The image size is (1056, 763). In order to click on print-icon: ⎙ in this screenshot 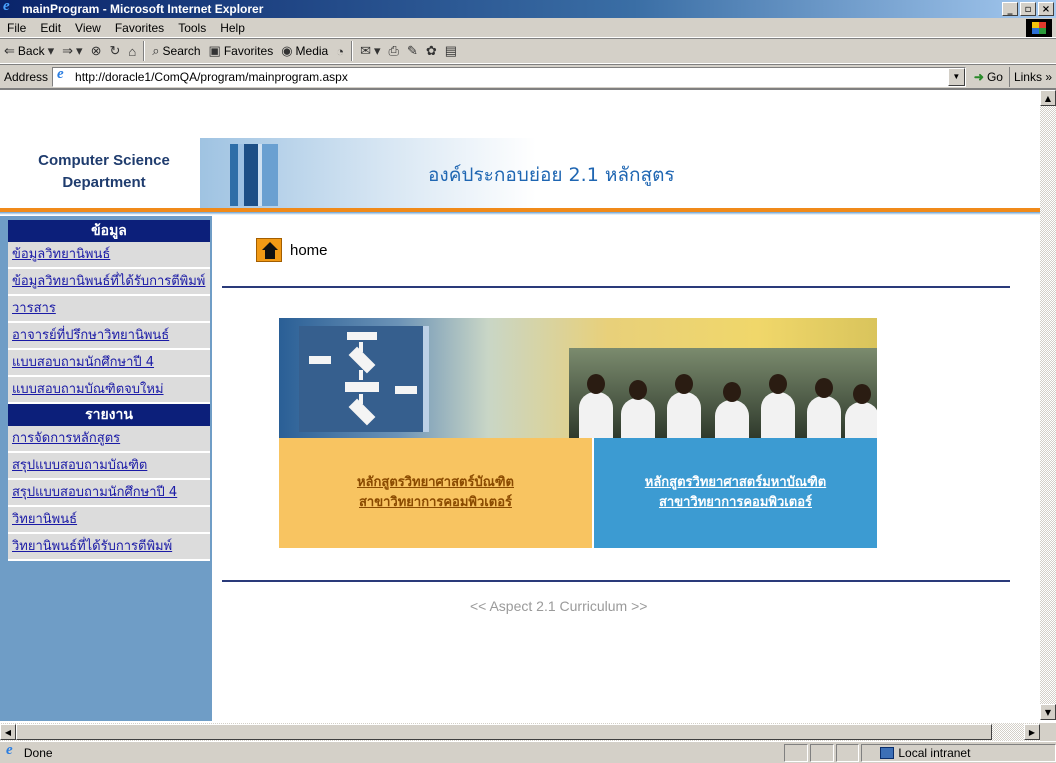, I will do `click(393, 50)`.